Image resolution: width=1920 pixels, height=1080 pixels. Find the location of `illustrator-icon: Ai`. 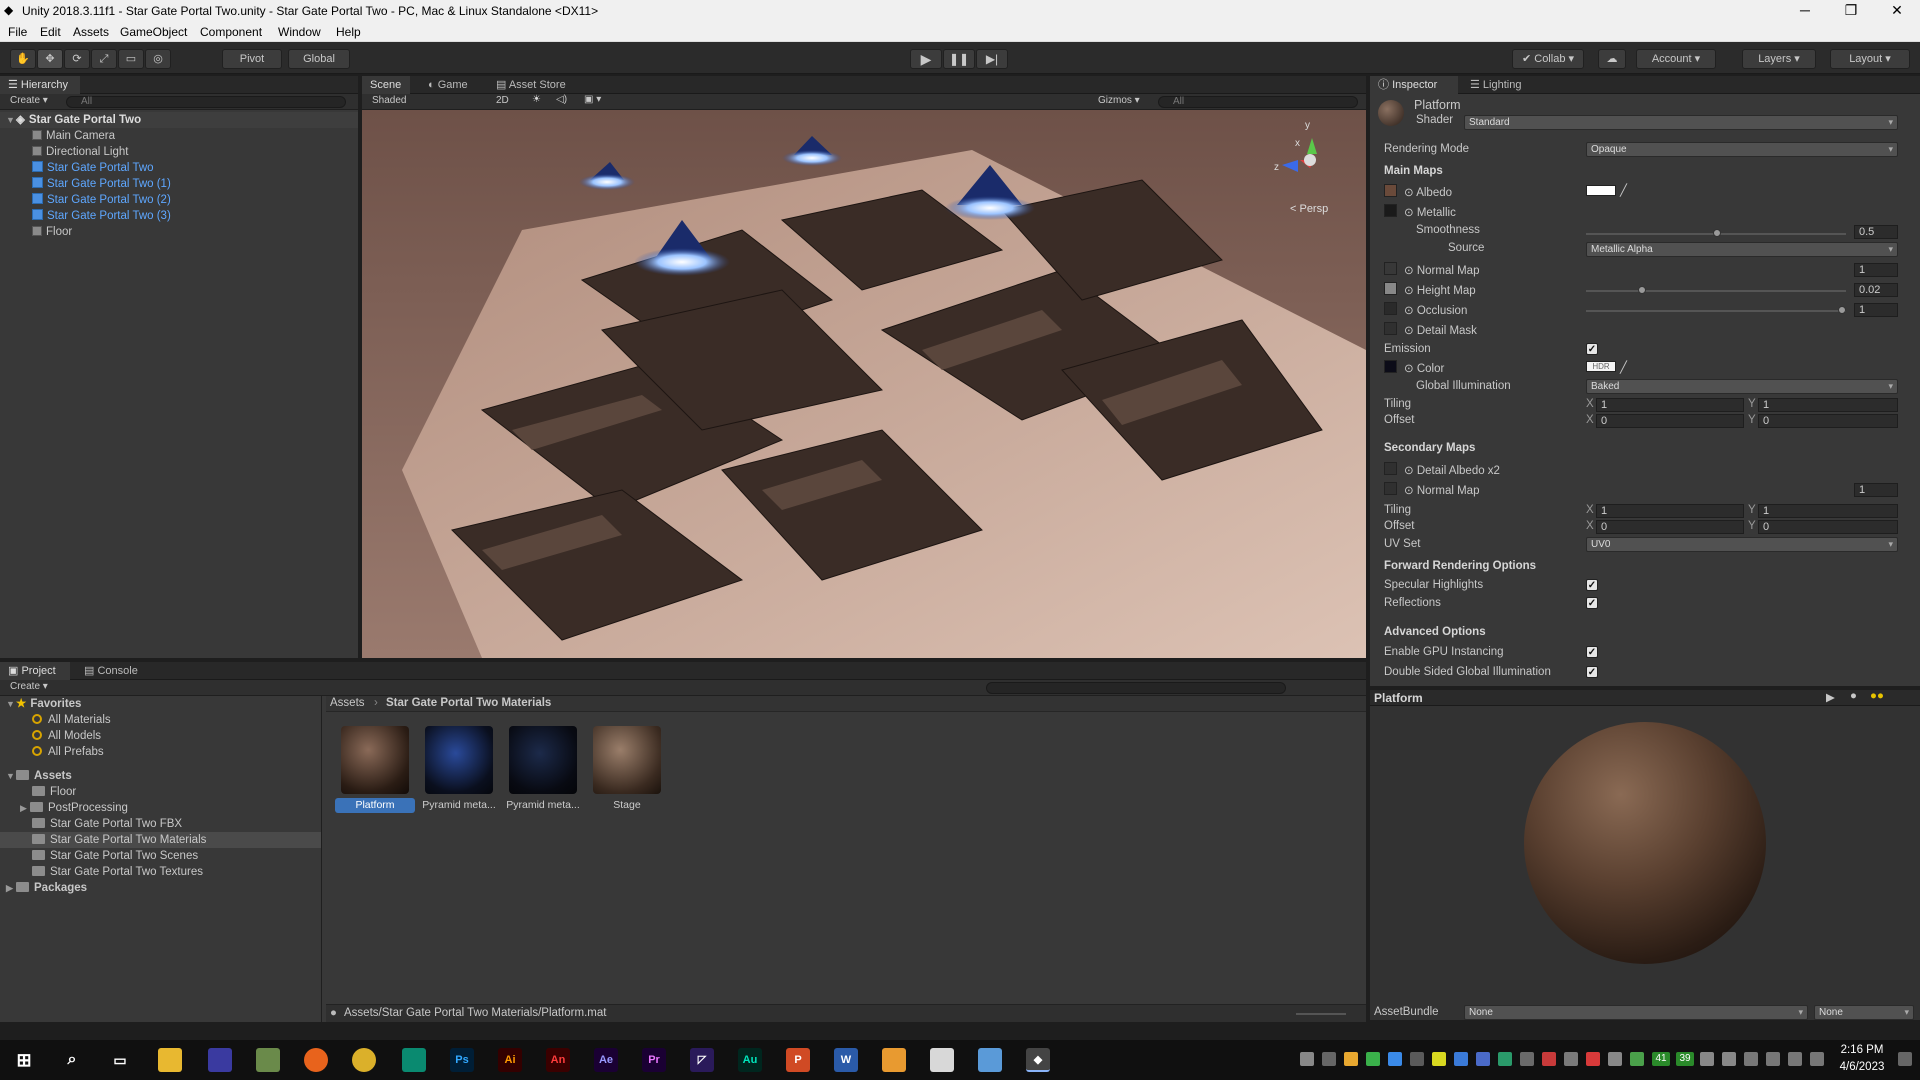

illustrator-icon: Ai is located at coordinates (510, 1060).